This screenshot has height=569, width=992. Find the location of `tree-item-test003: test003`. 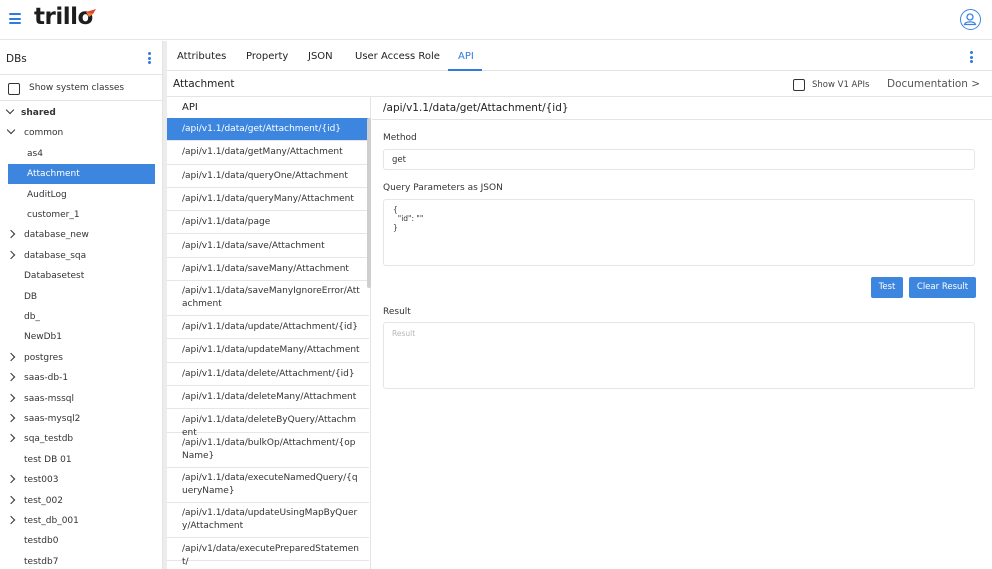

tree-item-test003: test003 is located at coordinates (81, 480).